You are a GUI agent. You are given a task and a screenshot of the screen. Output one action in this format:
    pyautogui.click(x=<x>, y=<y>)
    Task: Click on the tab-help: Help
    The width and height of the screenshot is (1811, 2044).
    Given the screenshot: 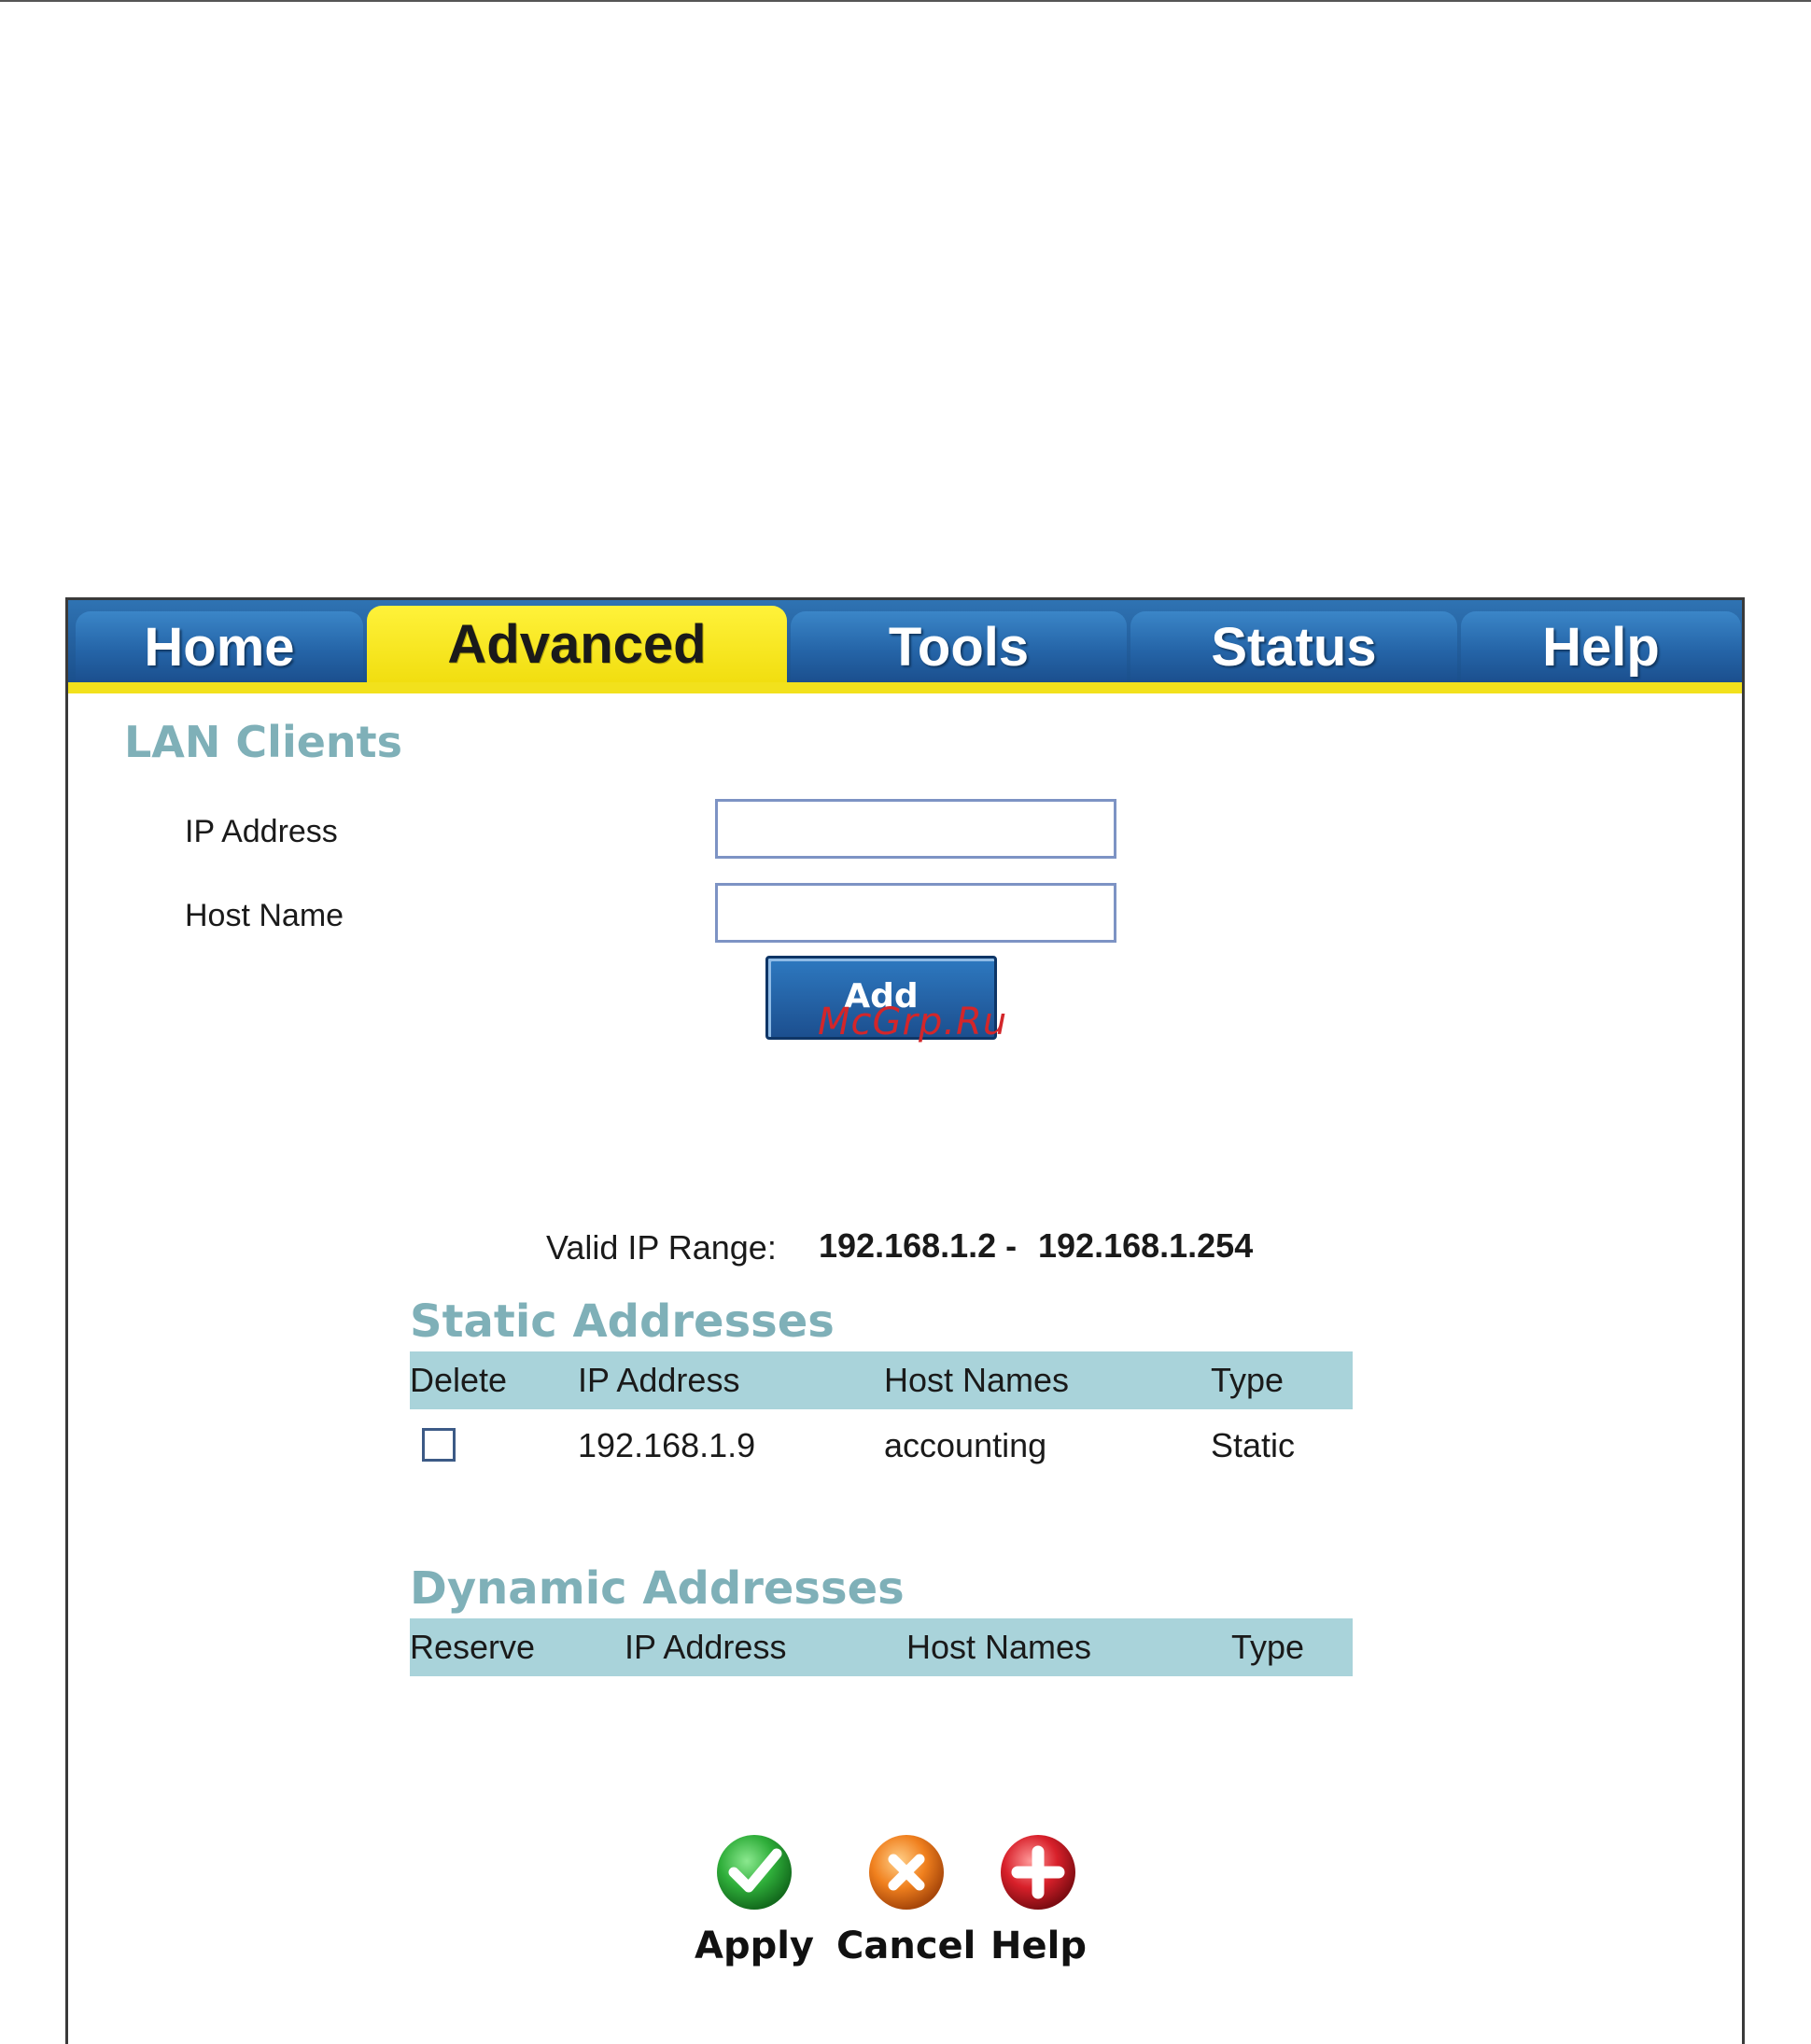 What is the action you would take?
    pyautogui.click(x=1601, y=646)
    